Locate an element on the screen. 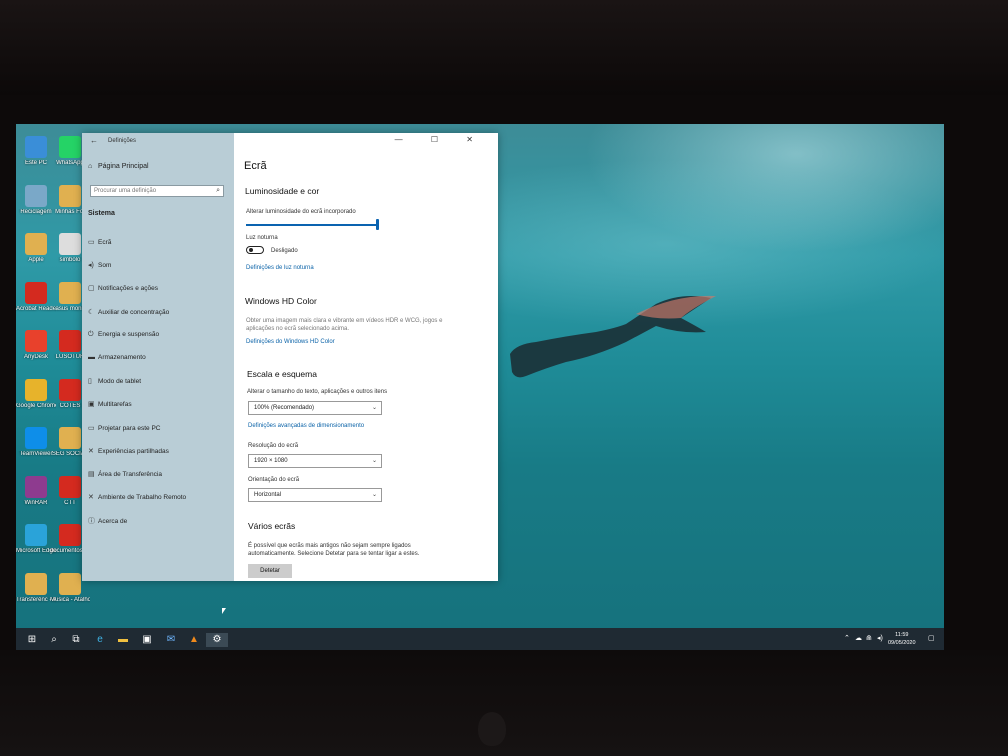 The width and height of the screenshot is (1008, 756). sidebar-item-label: Ambiente de Trabalho Remoto is located at coordinates (142, 498).